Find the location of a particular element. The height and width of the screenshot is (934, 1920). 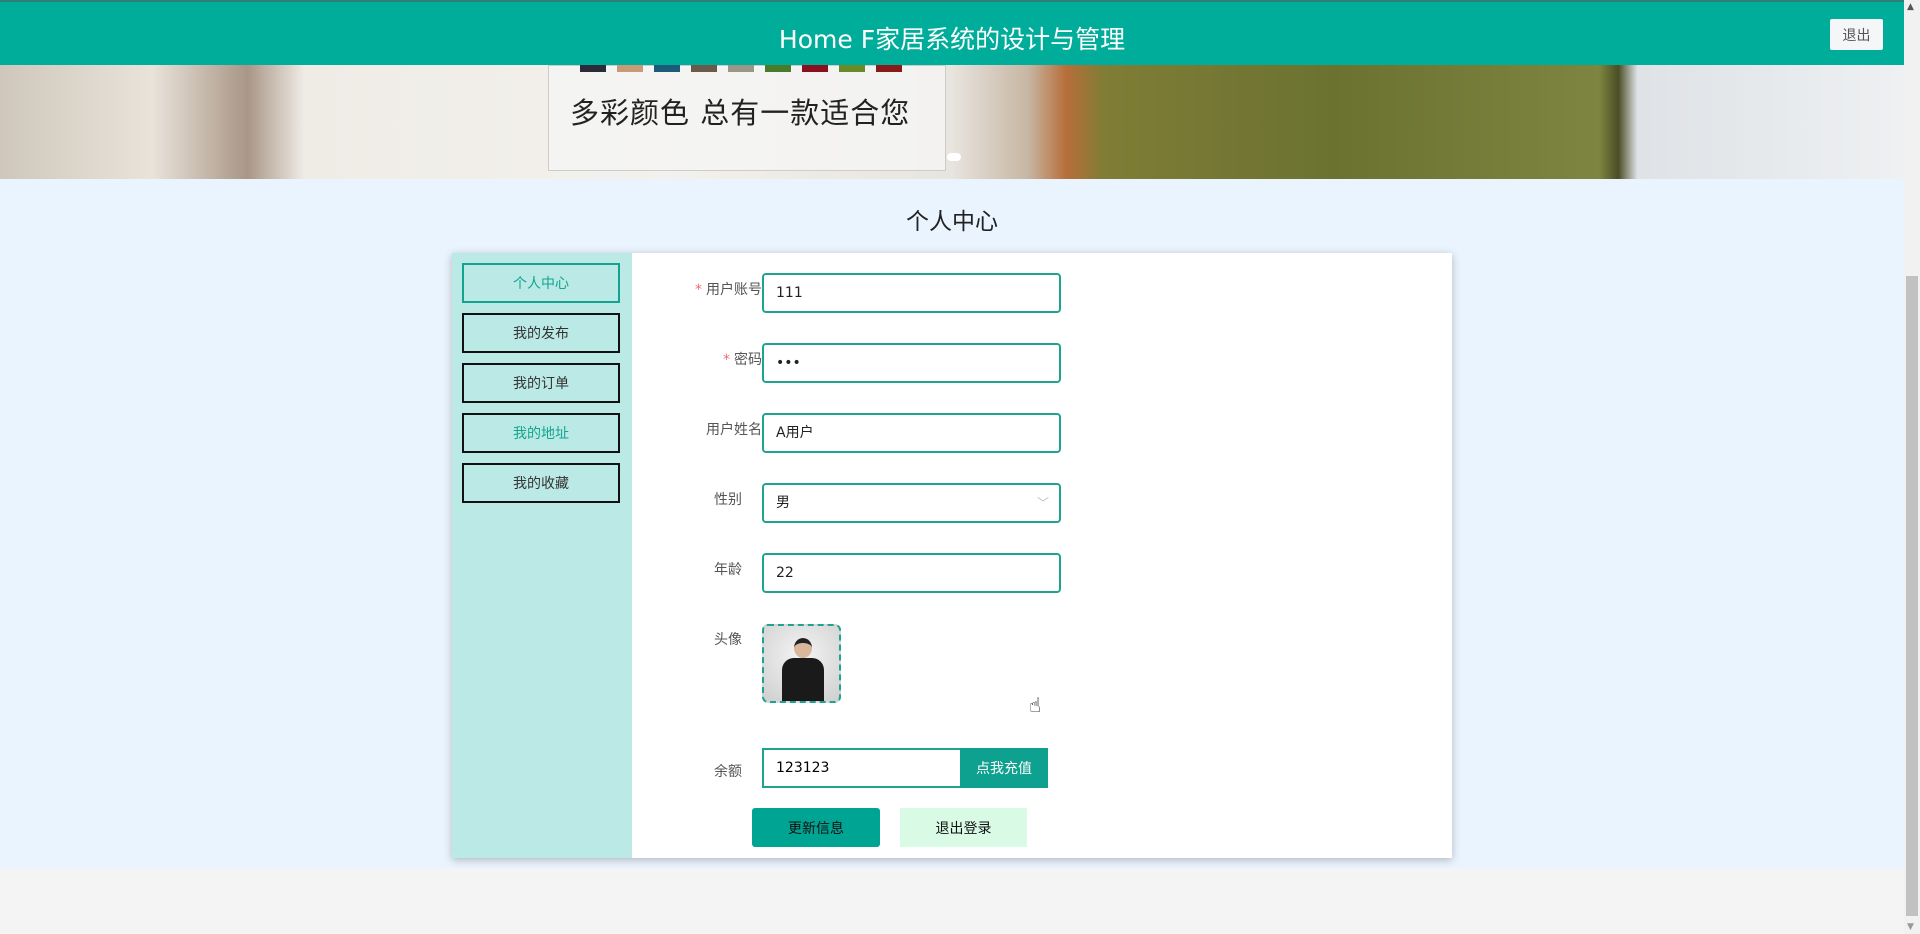

app-title: Home F家居系统的设计与管理 is located at coordinates (952, 39).